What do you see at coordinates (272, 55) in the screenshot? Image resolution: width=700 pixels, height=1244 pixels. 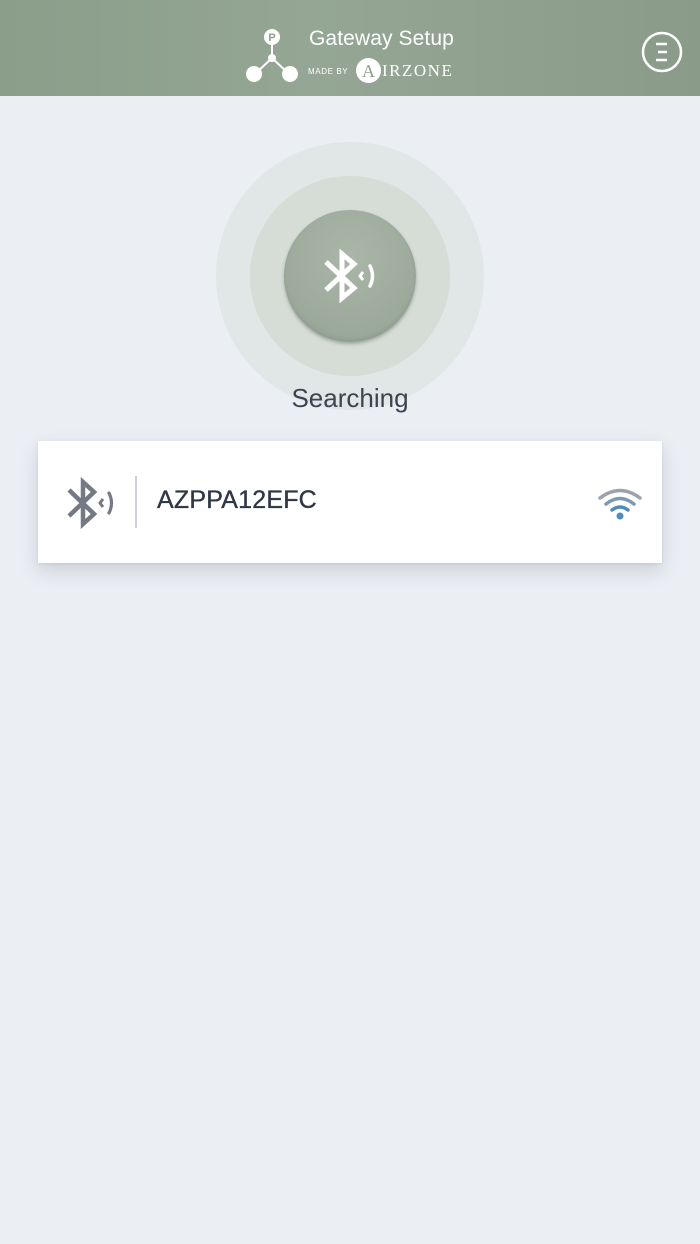 I see `gateway-logo-icon: P` at bounding box center [272, 55].